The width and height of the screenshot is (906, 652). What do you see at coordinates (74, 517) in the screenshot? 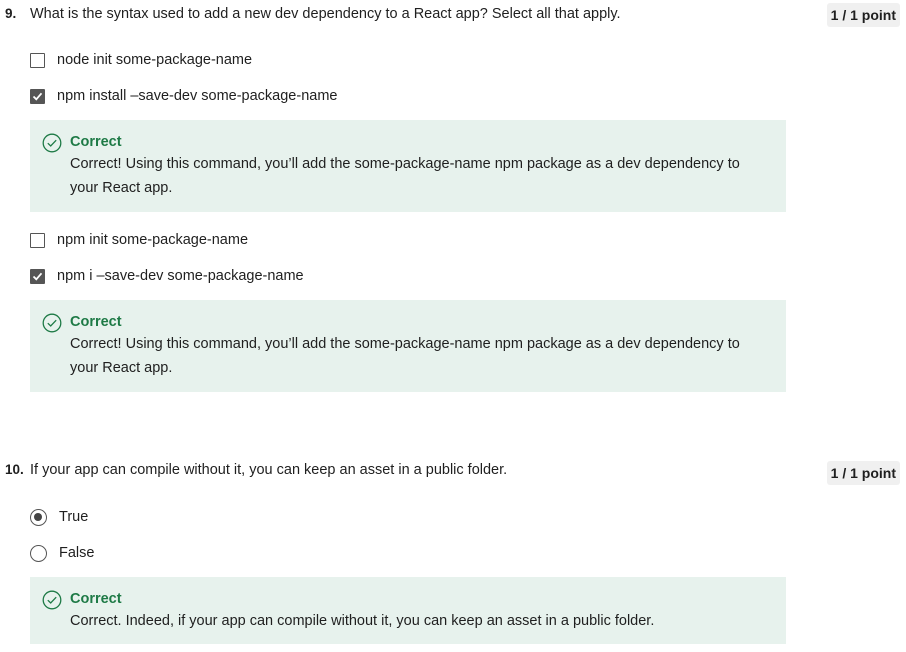
I see `option-label: True` at bounding box center [74, 517].